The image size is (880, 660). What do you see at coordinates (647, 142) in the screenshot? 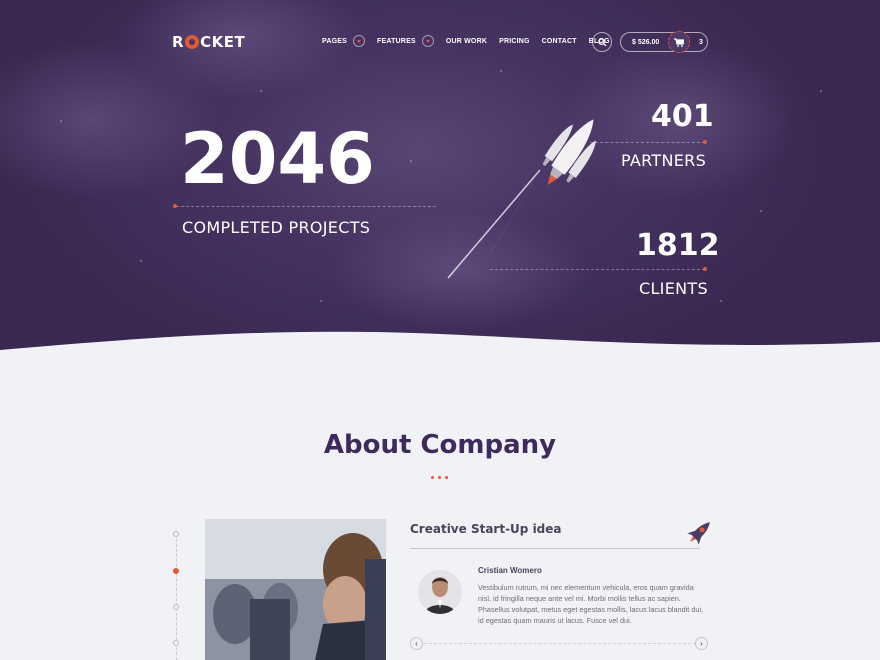
I see `stat-partners-line` at bounding box center [647, 142].